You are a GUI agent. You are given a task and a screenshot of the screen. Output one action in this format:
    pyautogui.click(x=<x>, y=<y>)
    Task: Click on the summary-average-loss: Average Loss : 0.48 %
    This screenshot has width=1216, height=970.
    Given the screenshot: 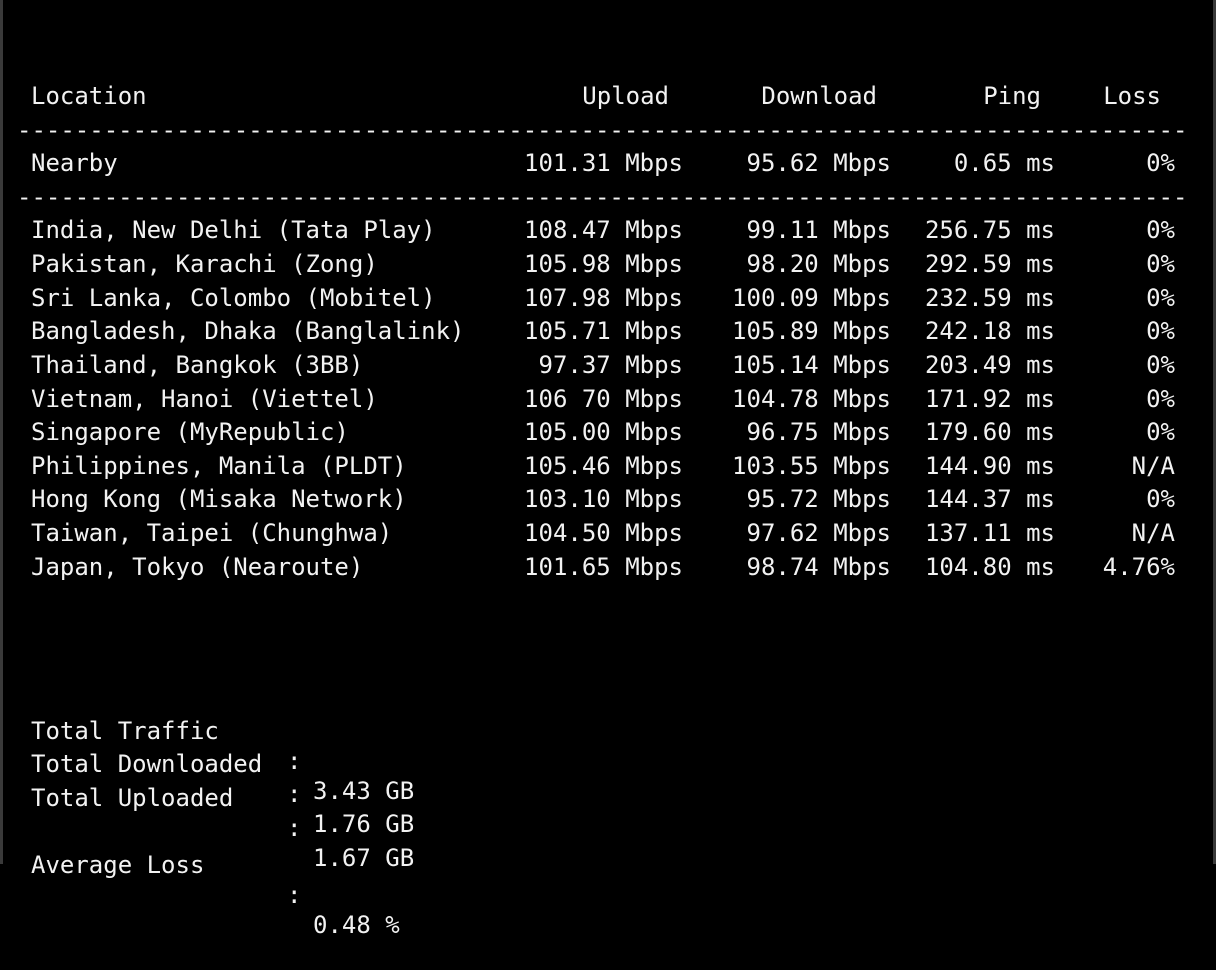 What is the action you would take?
    pyautogui.click(x=609, y=879)
    